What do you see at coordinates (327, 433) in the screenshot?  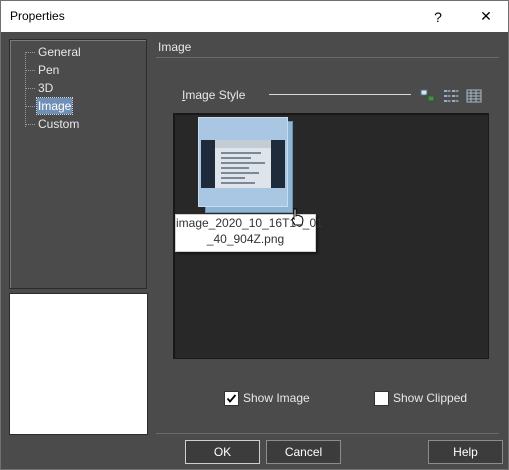 I see `footer-divider` at bounding box center [327, 433].